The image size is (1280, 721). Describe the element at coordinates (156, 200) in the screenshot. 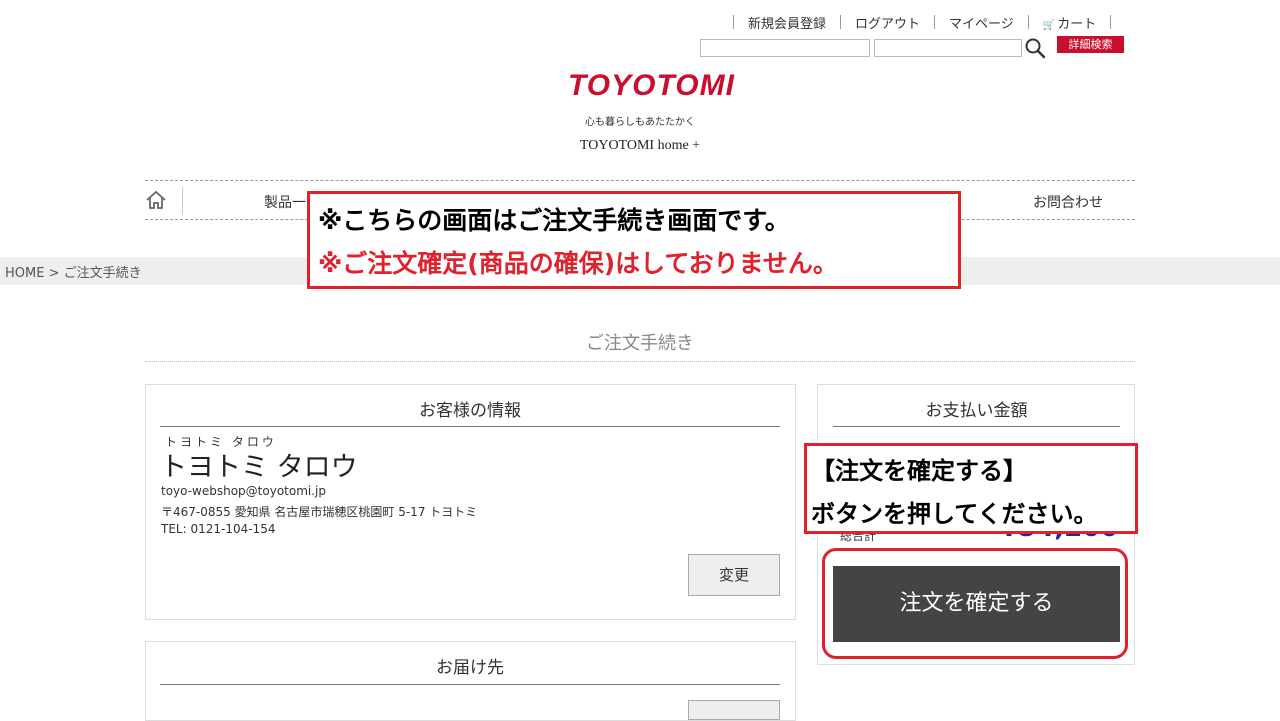

I see `home-icon` at that location.